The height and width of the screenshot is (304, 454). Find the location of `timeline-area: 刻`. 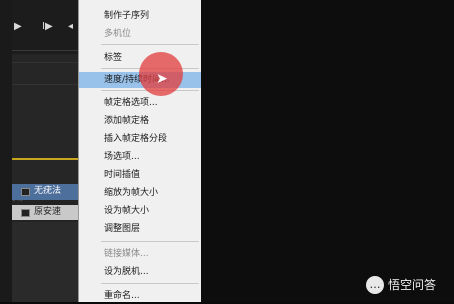

timeline-area: 刻 is located at coordinates (45, 128).